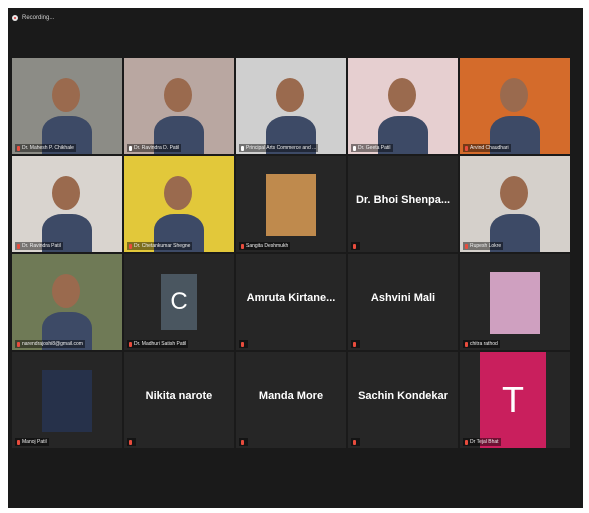 This screenshot has width=589, height=513. I want to click on avatar: C, so click(179, 302).